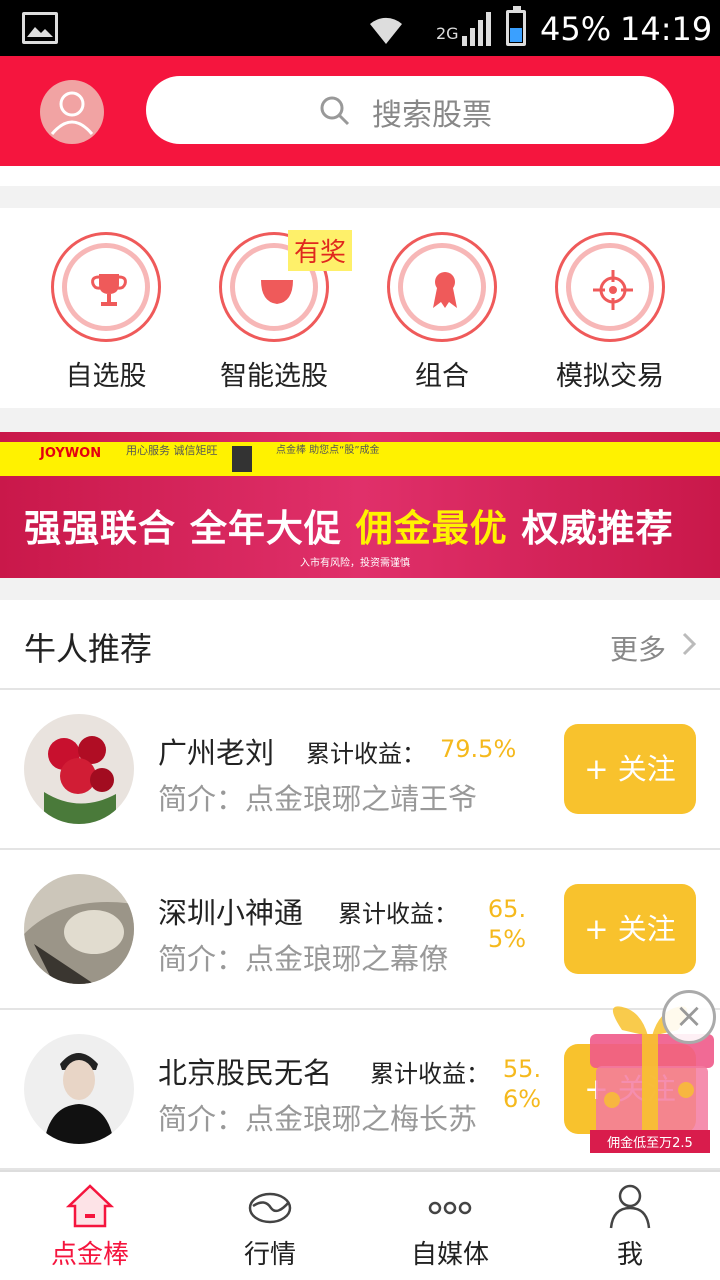 This screenshot has height=1280, width=720. What do you see at coordinates (650, 1141) in the screenshot?
I see `gift-promo-text: 佣金低至万2.5` at bounding box center [650, 1141].